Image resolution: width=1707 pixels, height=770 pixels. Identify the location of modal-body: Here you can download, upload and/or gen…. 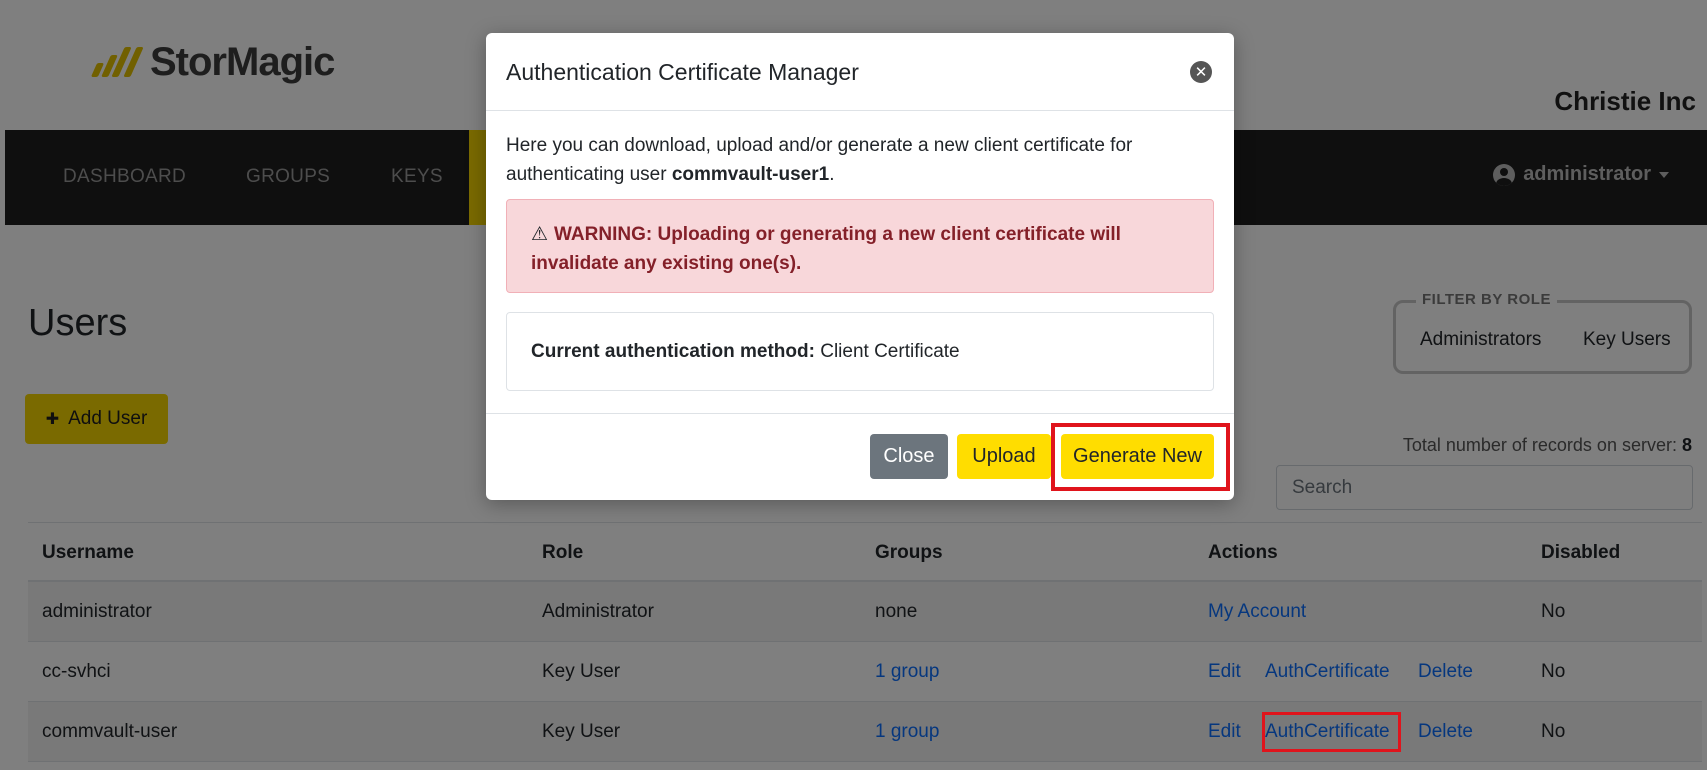
(860, 261).